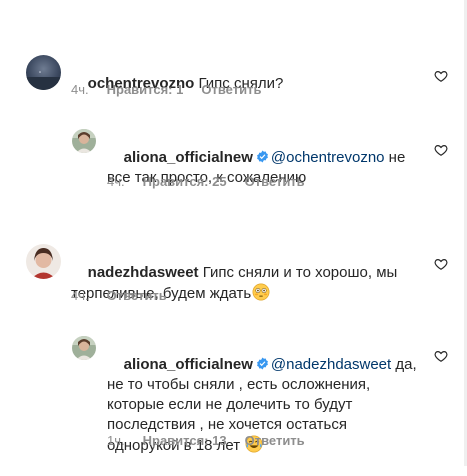  I want to click on comment-meta: 4ч. Нравится: 25 Ответить, so click(215, 182).